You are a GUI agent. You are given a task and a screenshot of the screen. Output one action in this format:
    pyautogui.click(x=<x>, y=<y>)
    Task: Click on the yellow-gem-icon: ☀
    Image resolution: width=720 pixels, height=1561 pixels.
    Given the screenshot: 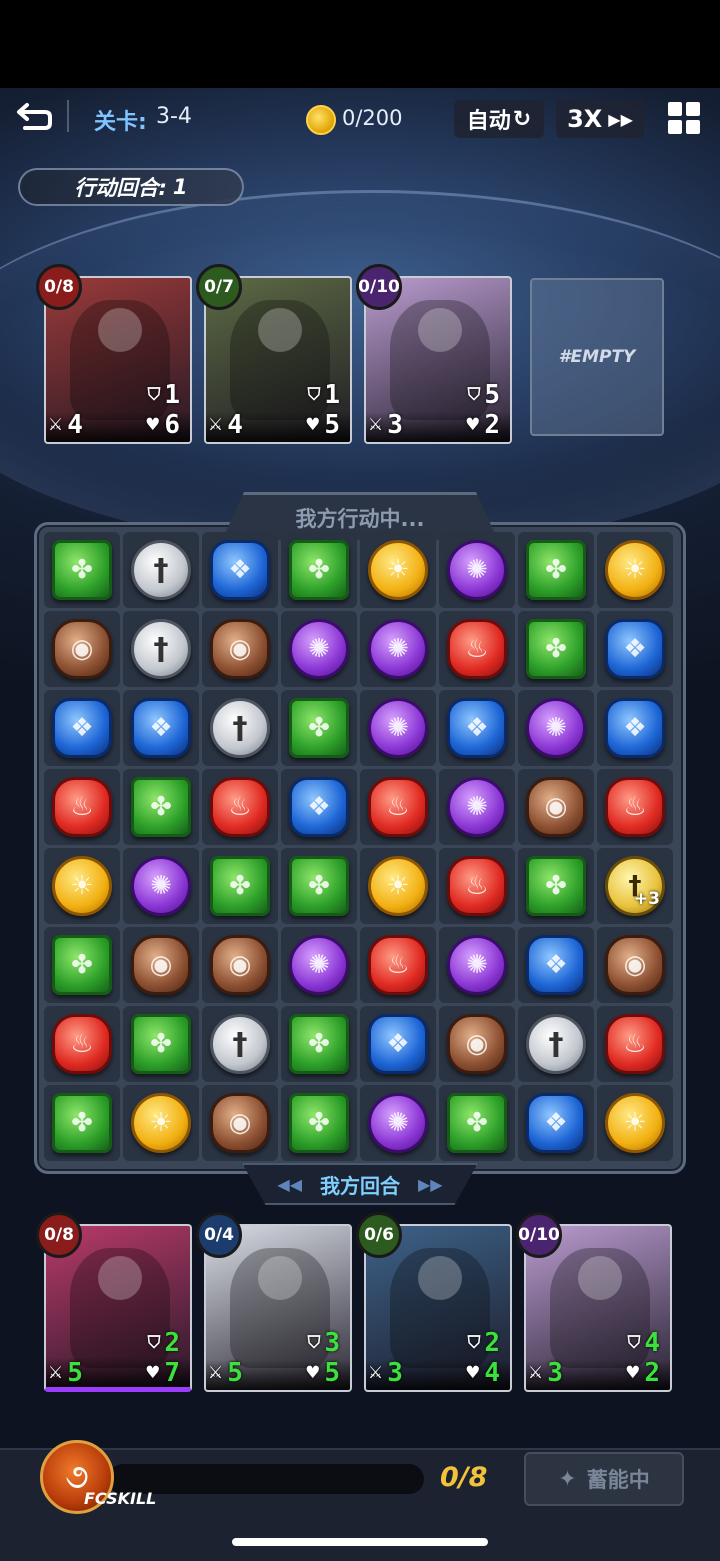 What is the action you would take?
    pyautogui.click(x=635, y=570)
    